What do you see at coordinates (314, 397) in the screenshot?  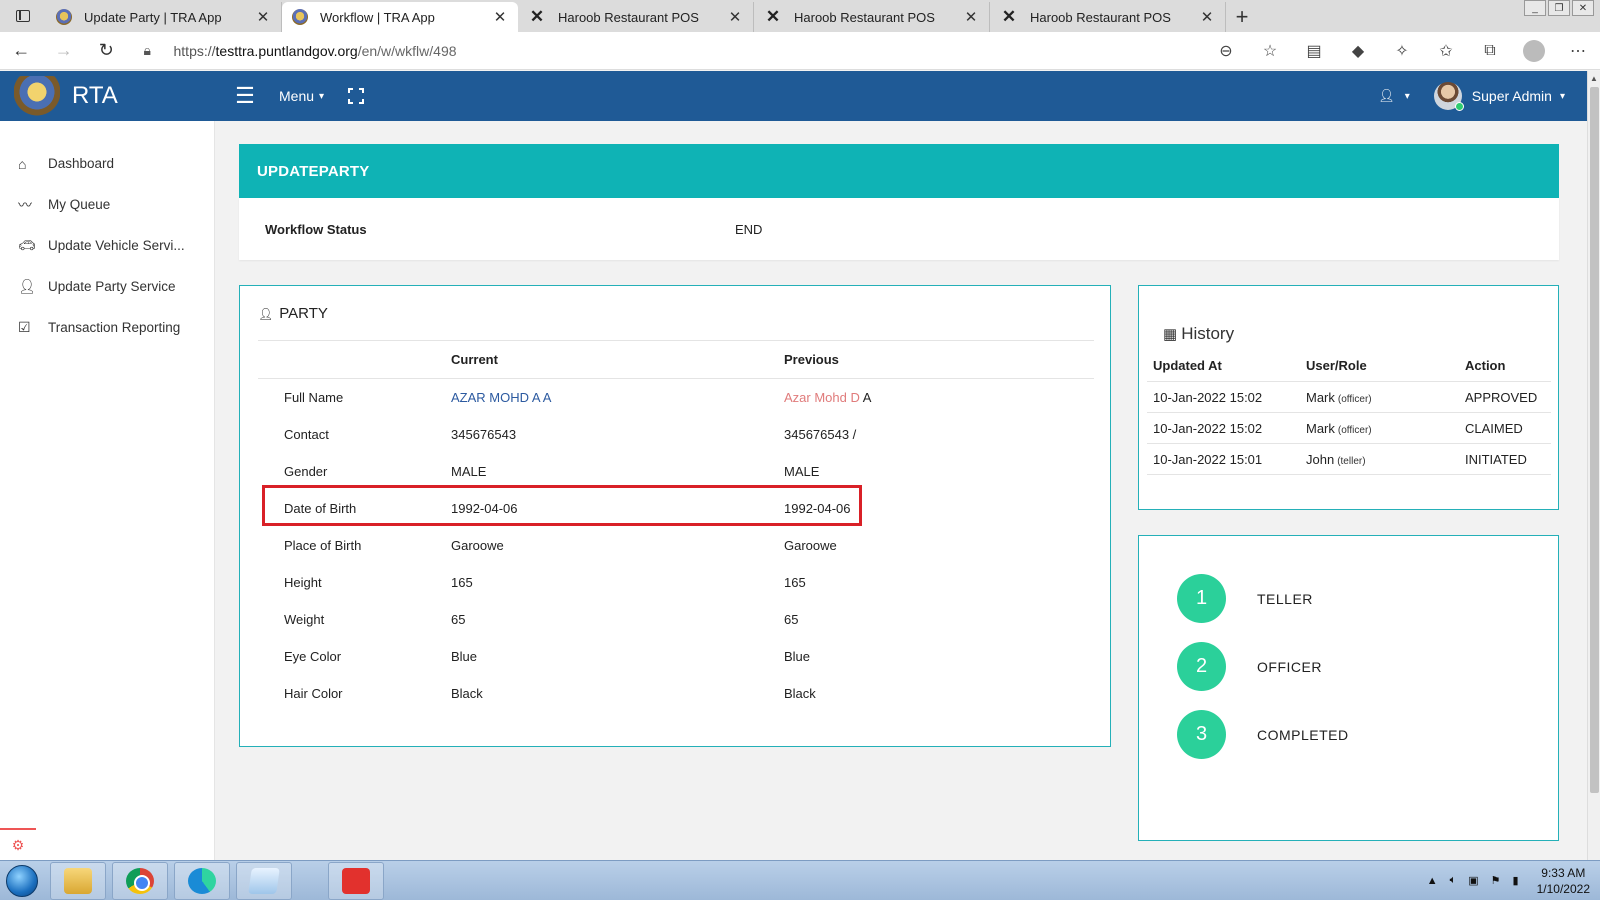 I see `row-label: Full Name` at bounding box center [314, 397].